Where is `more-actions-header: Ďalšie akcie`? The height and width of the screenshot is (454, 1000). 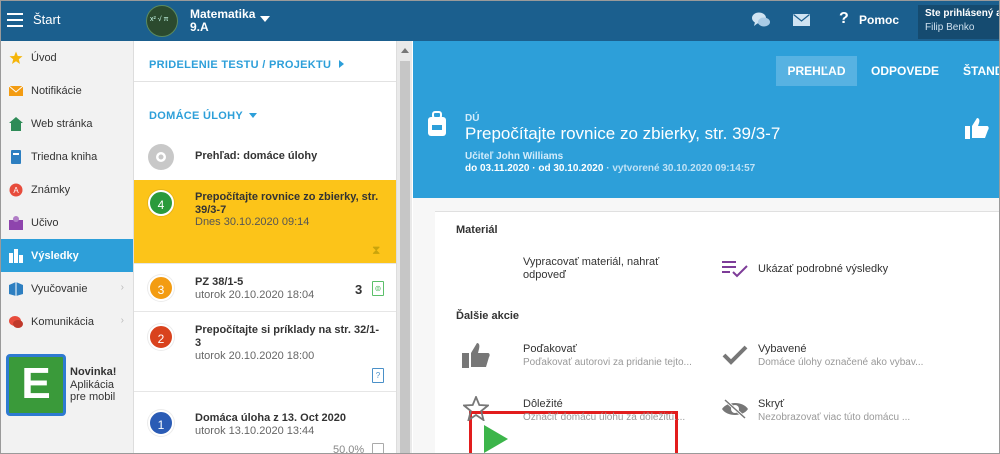 more-actions-header: Ďalšie akcie is located at coordinates (487, 316).